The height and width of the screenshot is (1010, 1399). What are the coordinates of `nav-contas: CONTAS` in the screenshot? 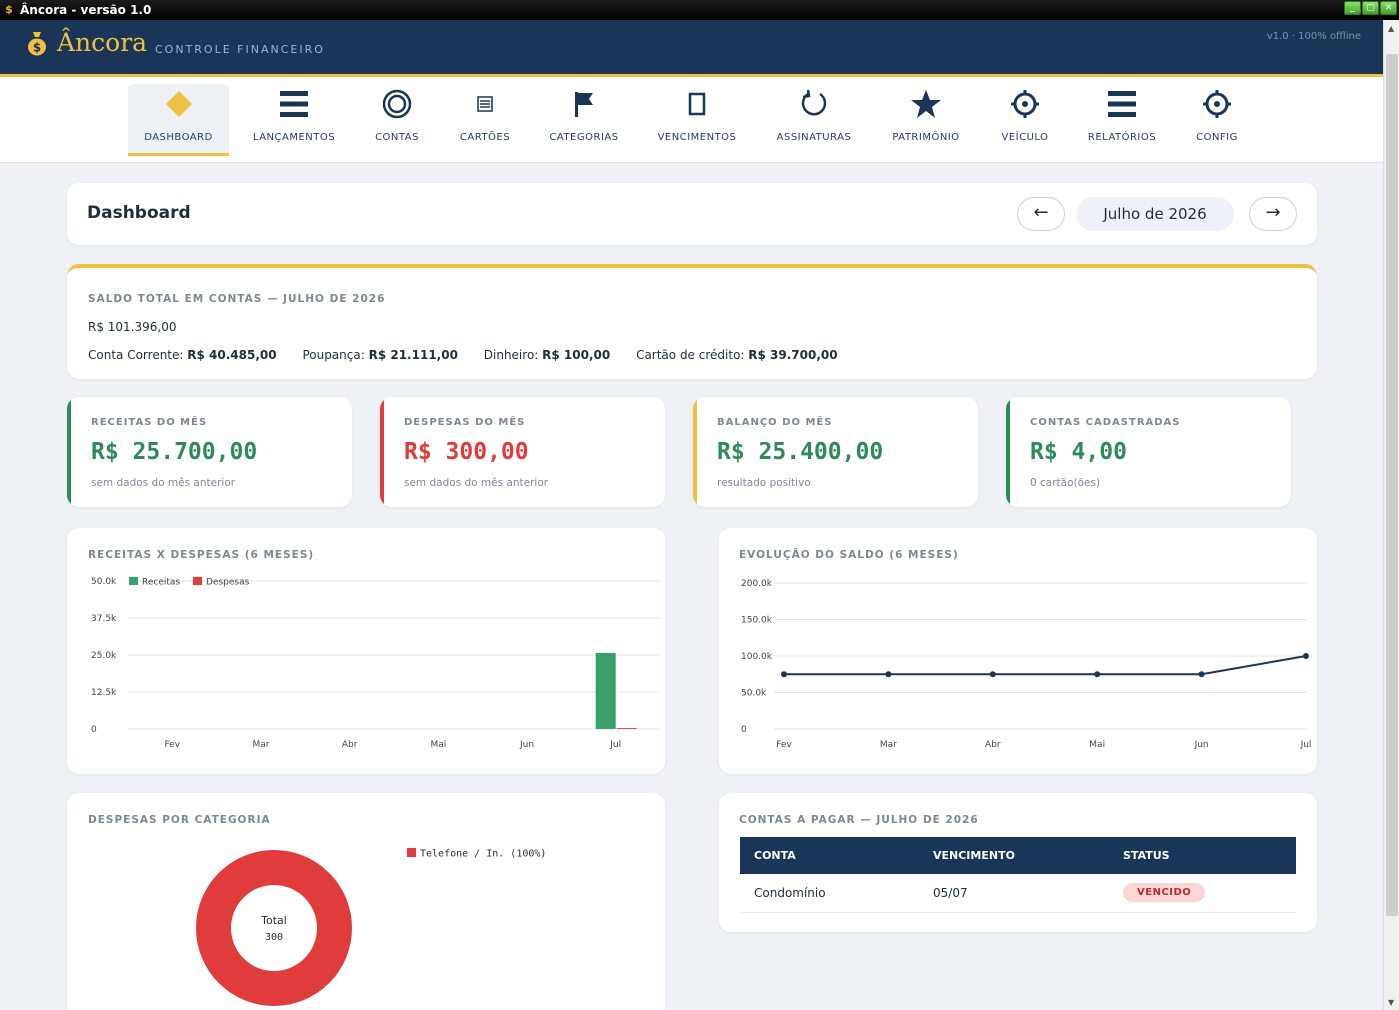 It's located at (397, 120).